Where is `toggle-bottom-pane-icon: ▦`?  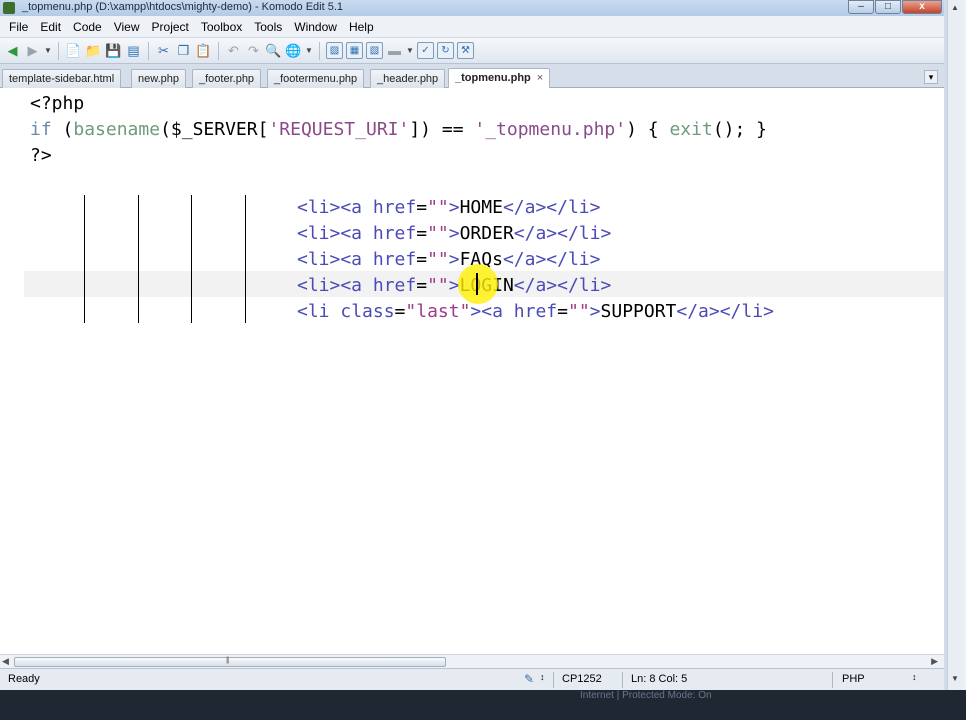
toggle-bottom-pane-icon: ▦ is located at coordinates (354, 50).